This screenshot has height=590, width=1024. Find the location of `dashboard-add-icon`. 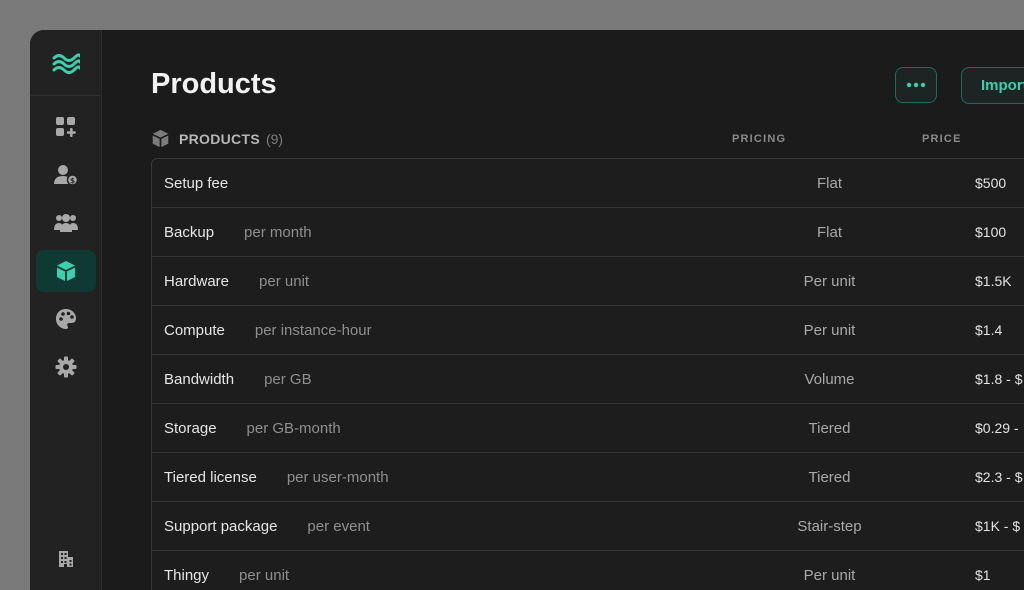

dashboard-add-icon is located at coordinates (66, 127).